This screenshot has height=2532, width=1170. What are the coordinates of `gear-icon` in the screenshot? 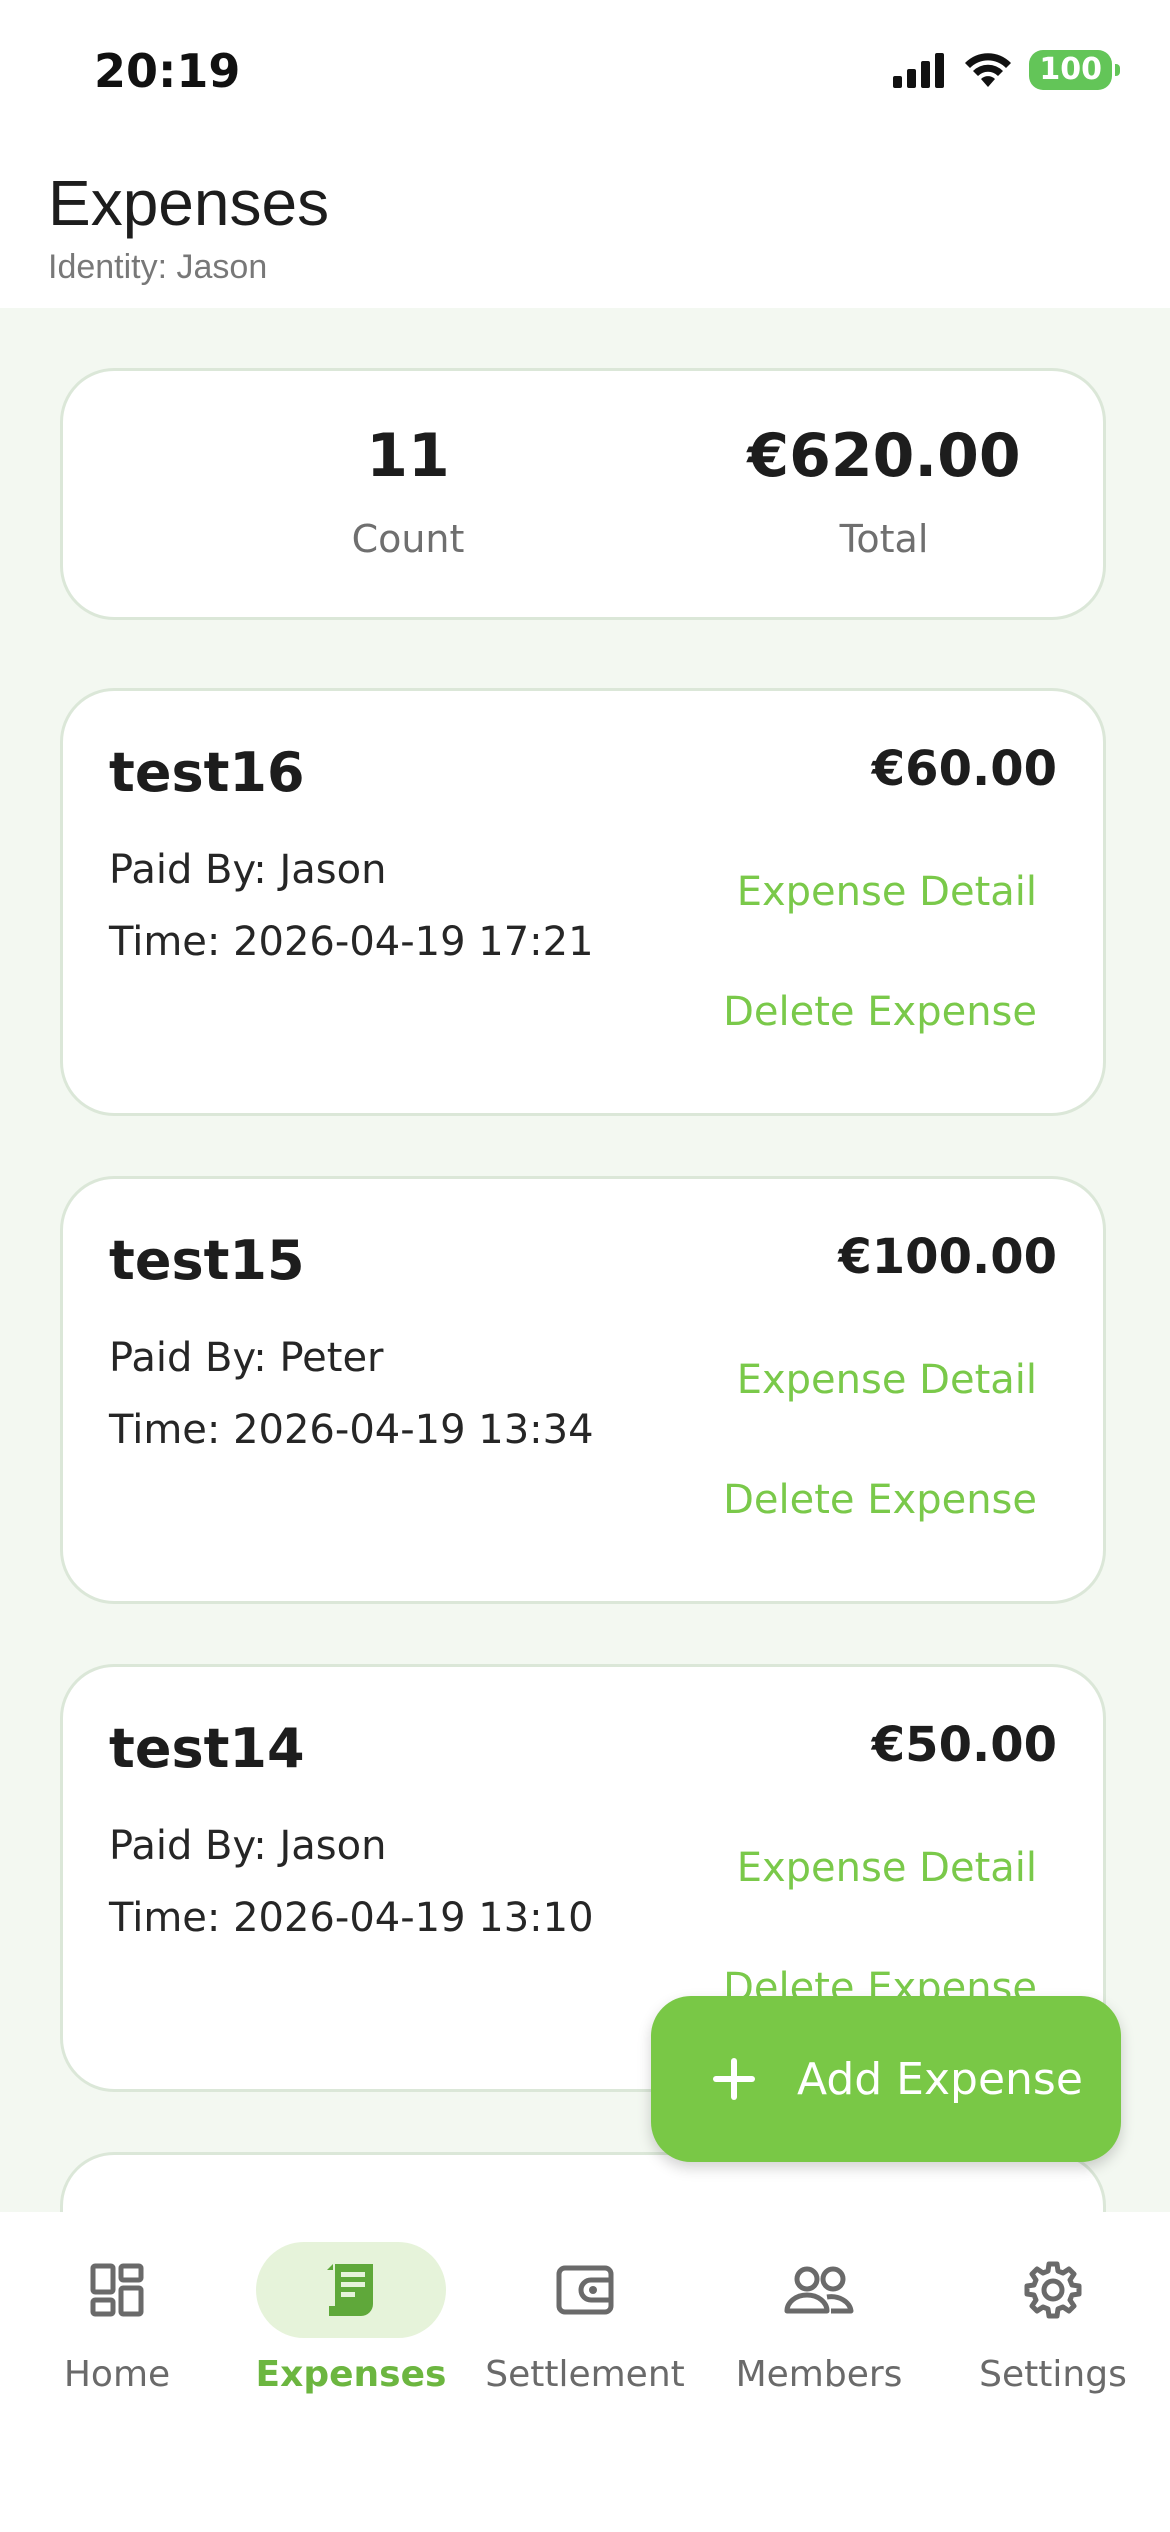 It's located at (1053, 2290).